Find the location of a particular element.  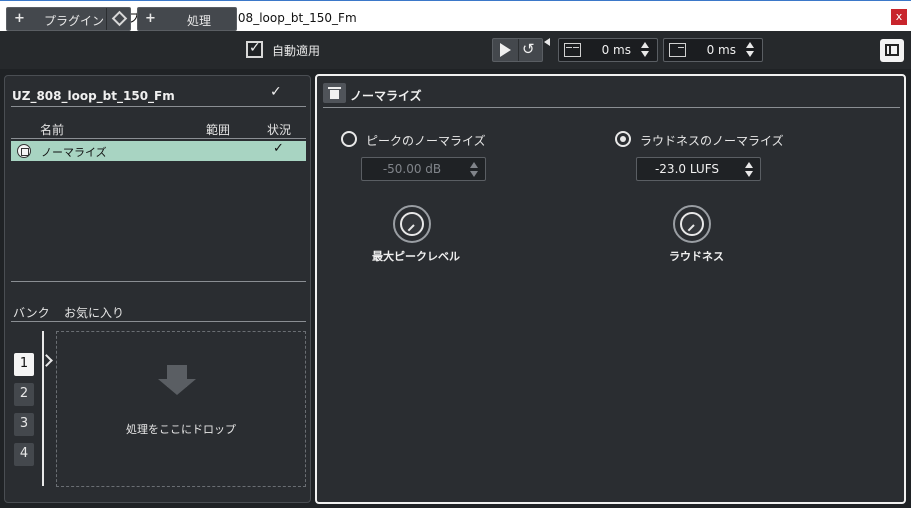

peak-normalize-radio is located at coordinates (349, 139).